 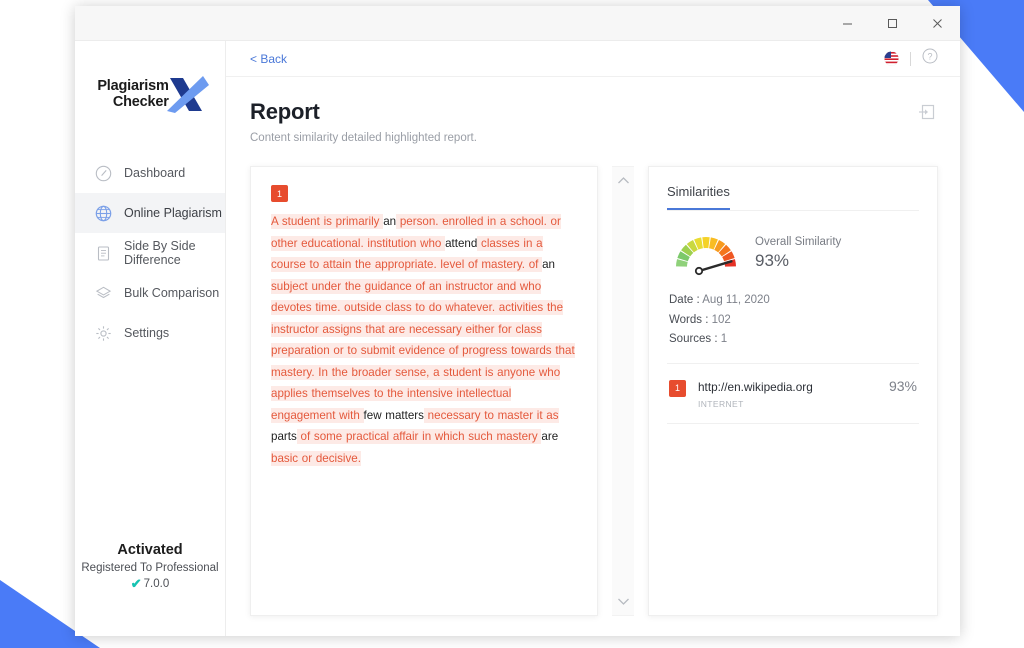 I want to click on meta-sources: Sources : 1, so click(x=794, y=340).